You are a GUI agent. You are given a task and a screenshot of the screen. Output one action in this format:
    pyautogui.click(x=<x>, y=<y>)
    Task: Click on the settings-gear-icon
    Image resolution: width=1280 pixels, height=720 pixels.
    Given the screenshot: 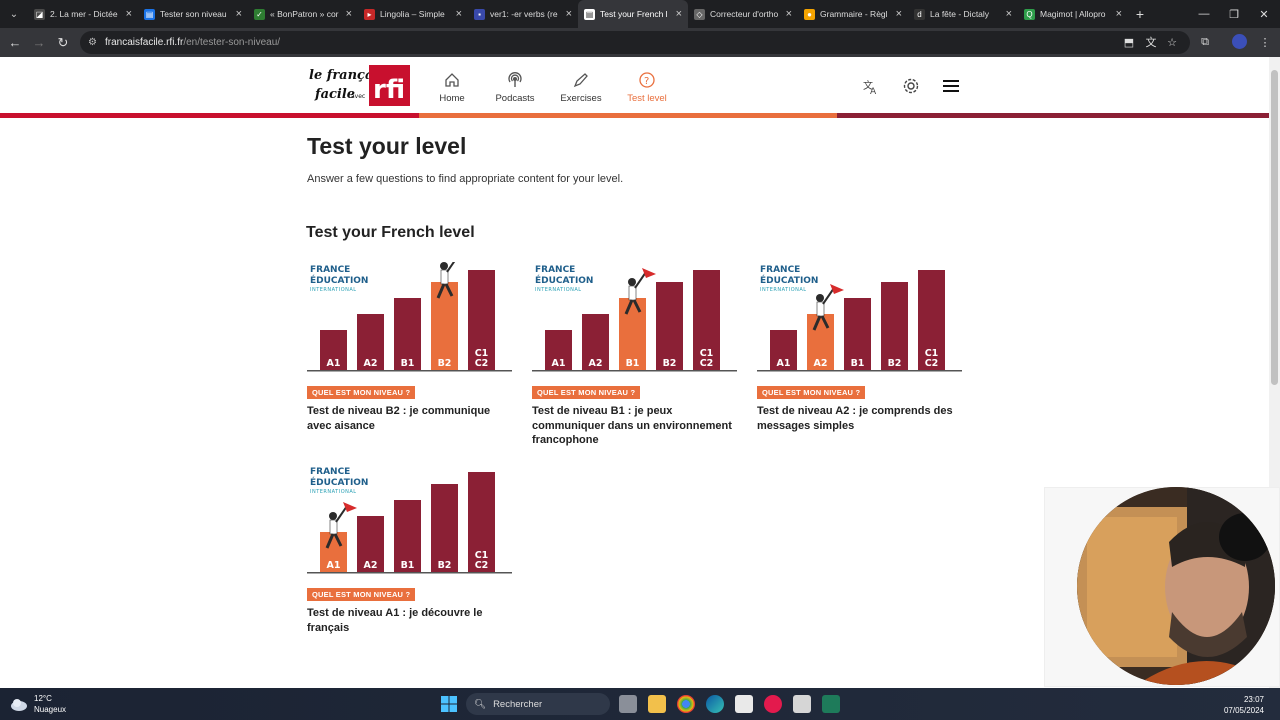 What is the action you would take?
    pyautogui.click(x=911, y=86)
    